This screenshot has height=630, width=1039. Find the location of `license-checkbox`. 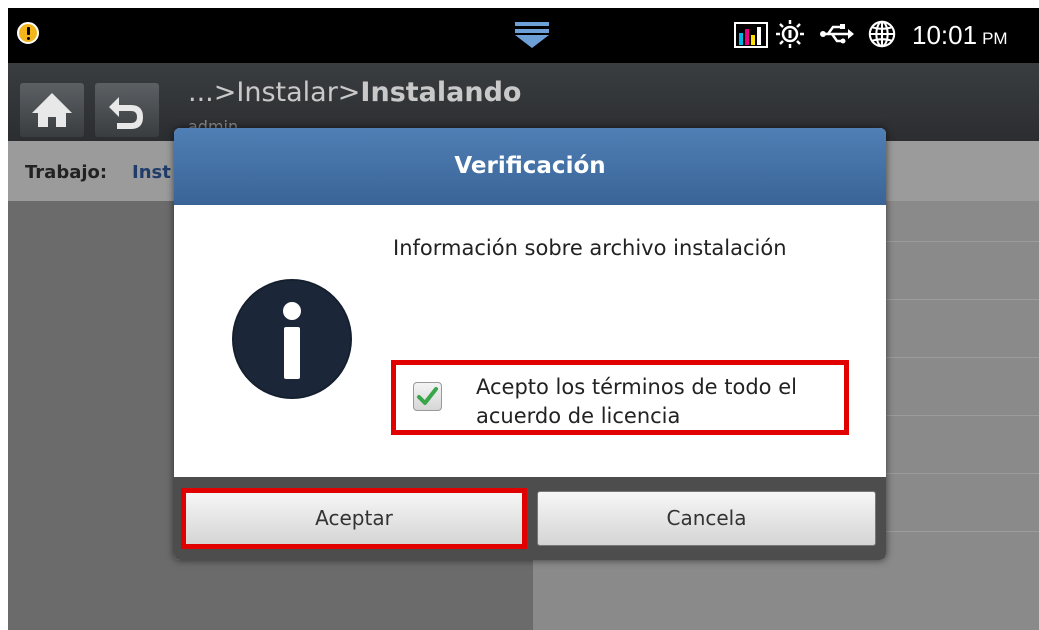

license-checkbox is located at coordinates (427, 396).